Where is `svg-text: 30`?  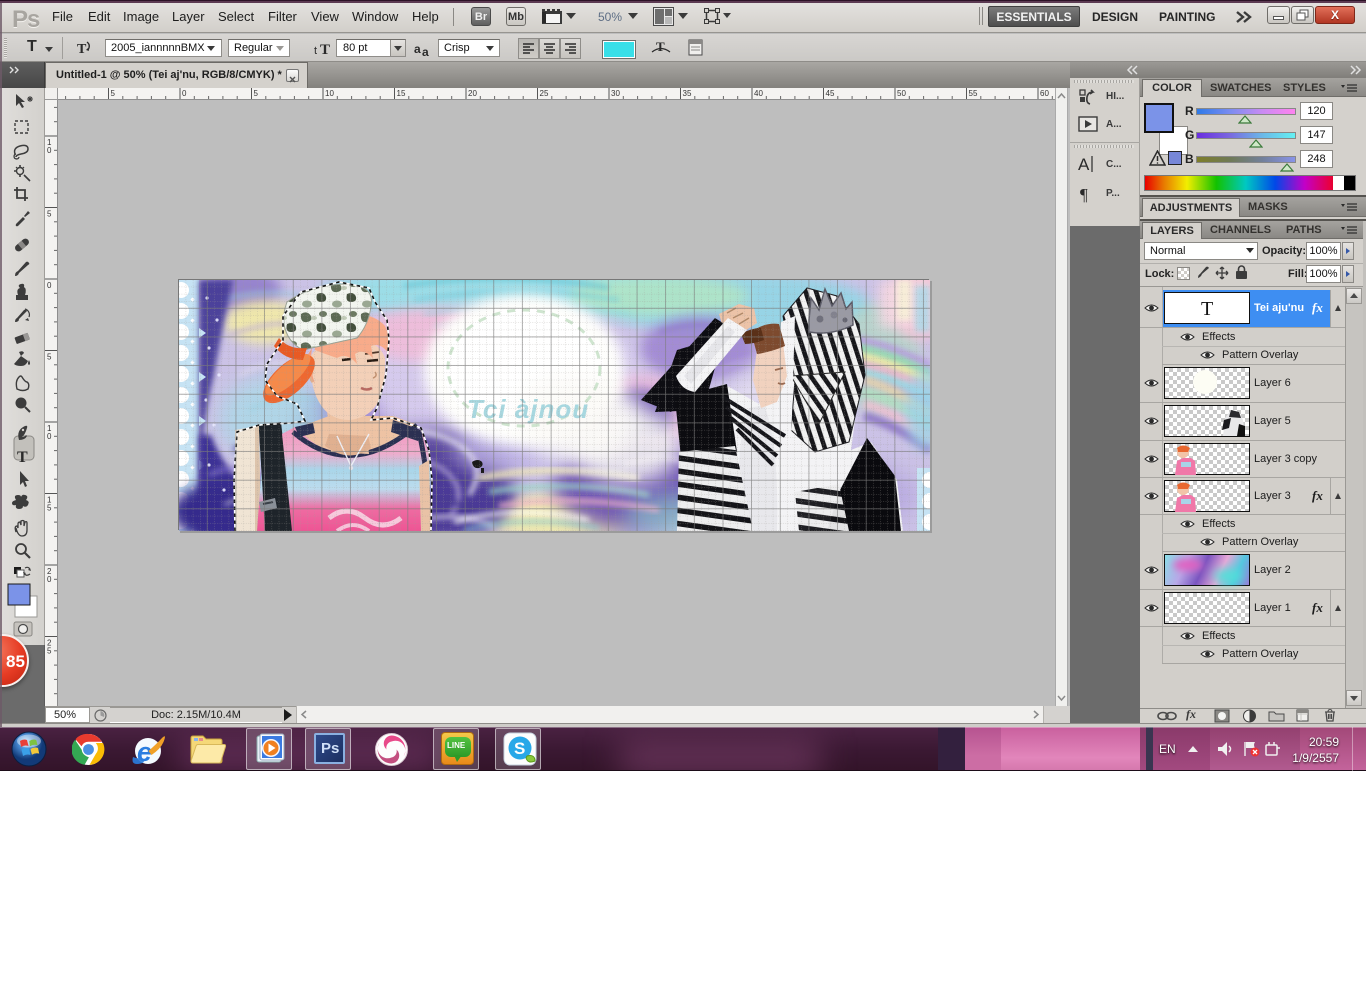
svg-text: 30 is located at coordinates (615, 93).